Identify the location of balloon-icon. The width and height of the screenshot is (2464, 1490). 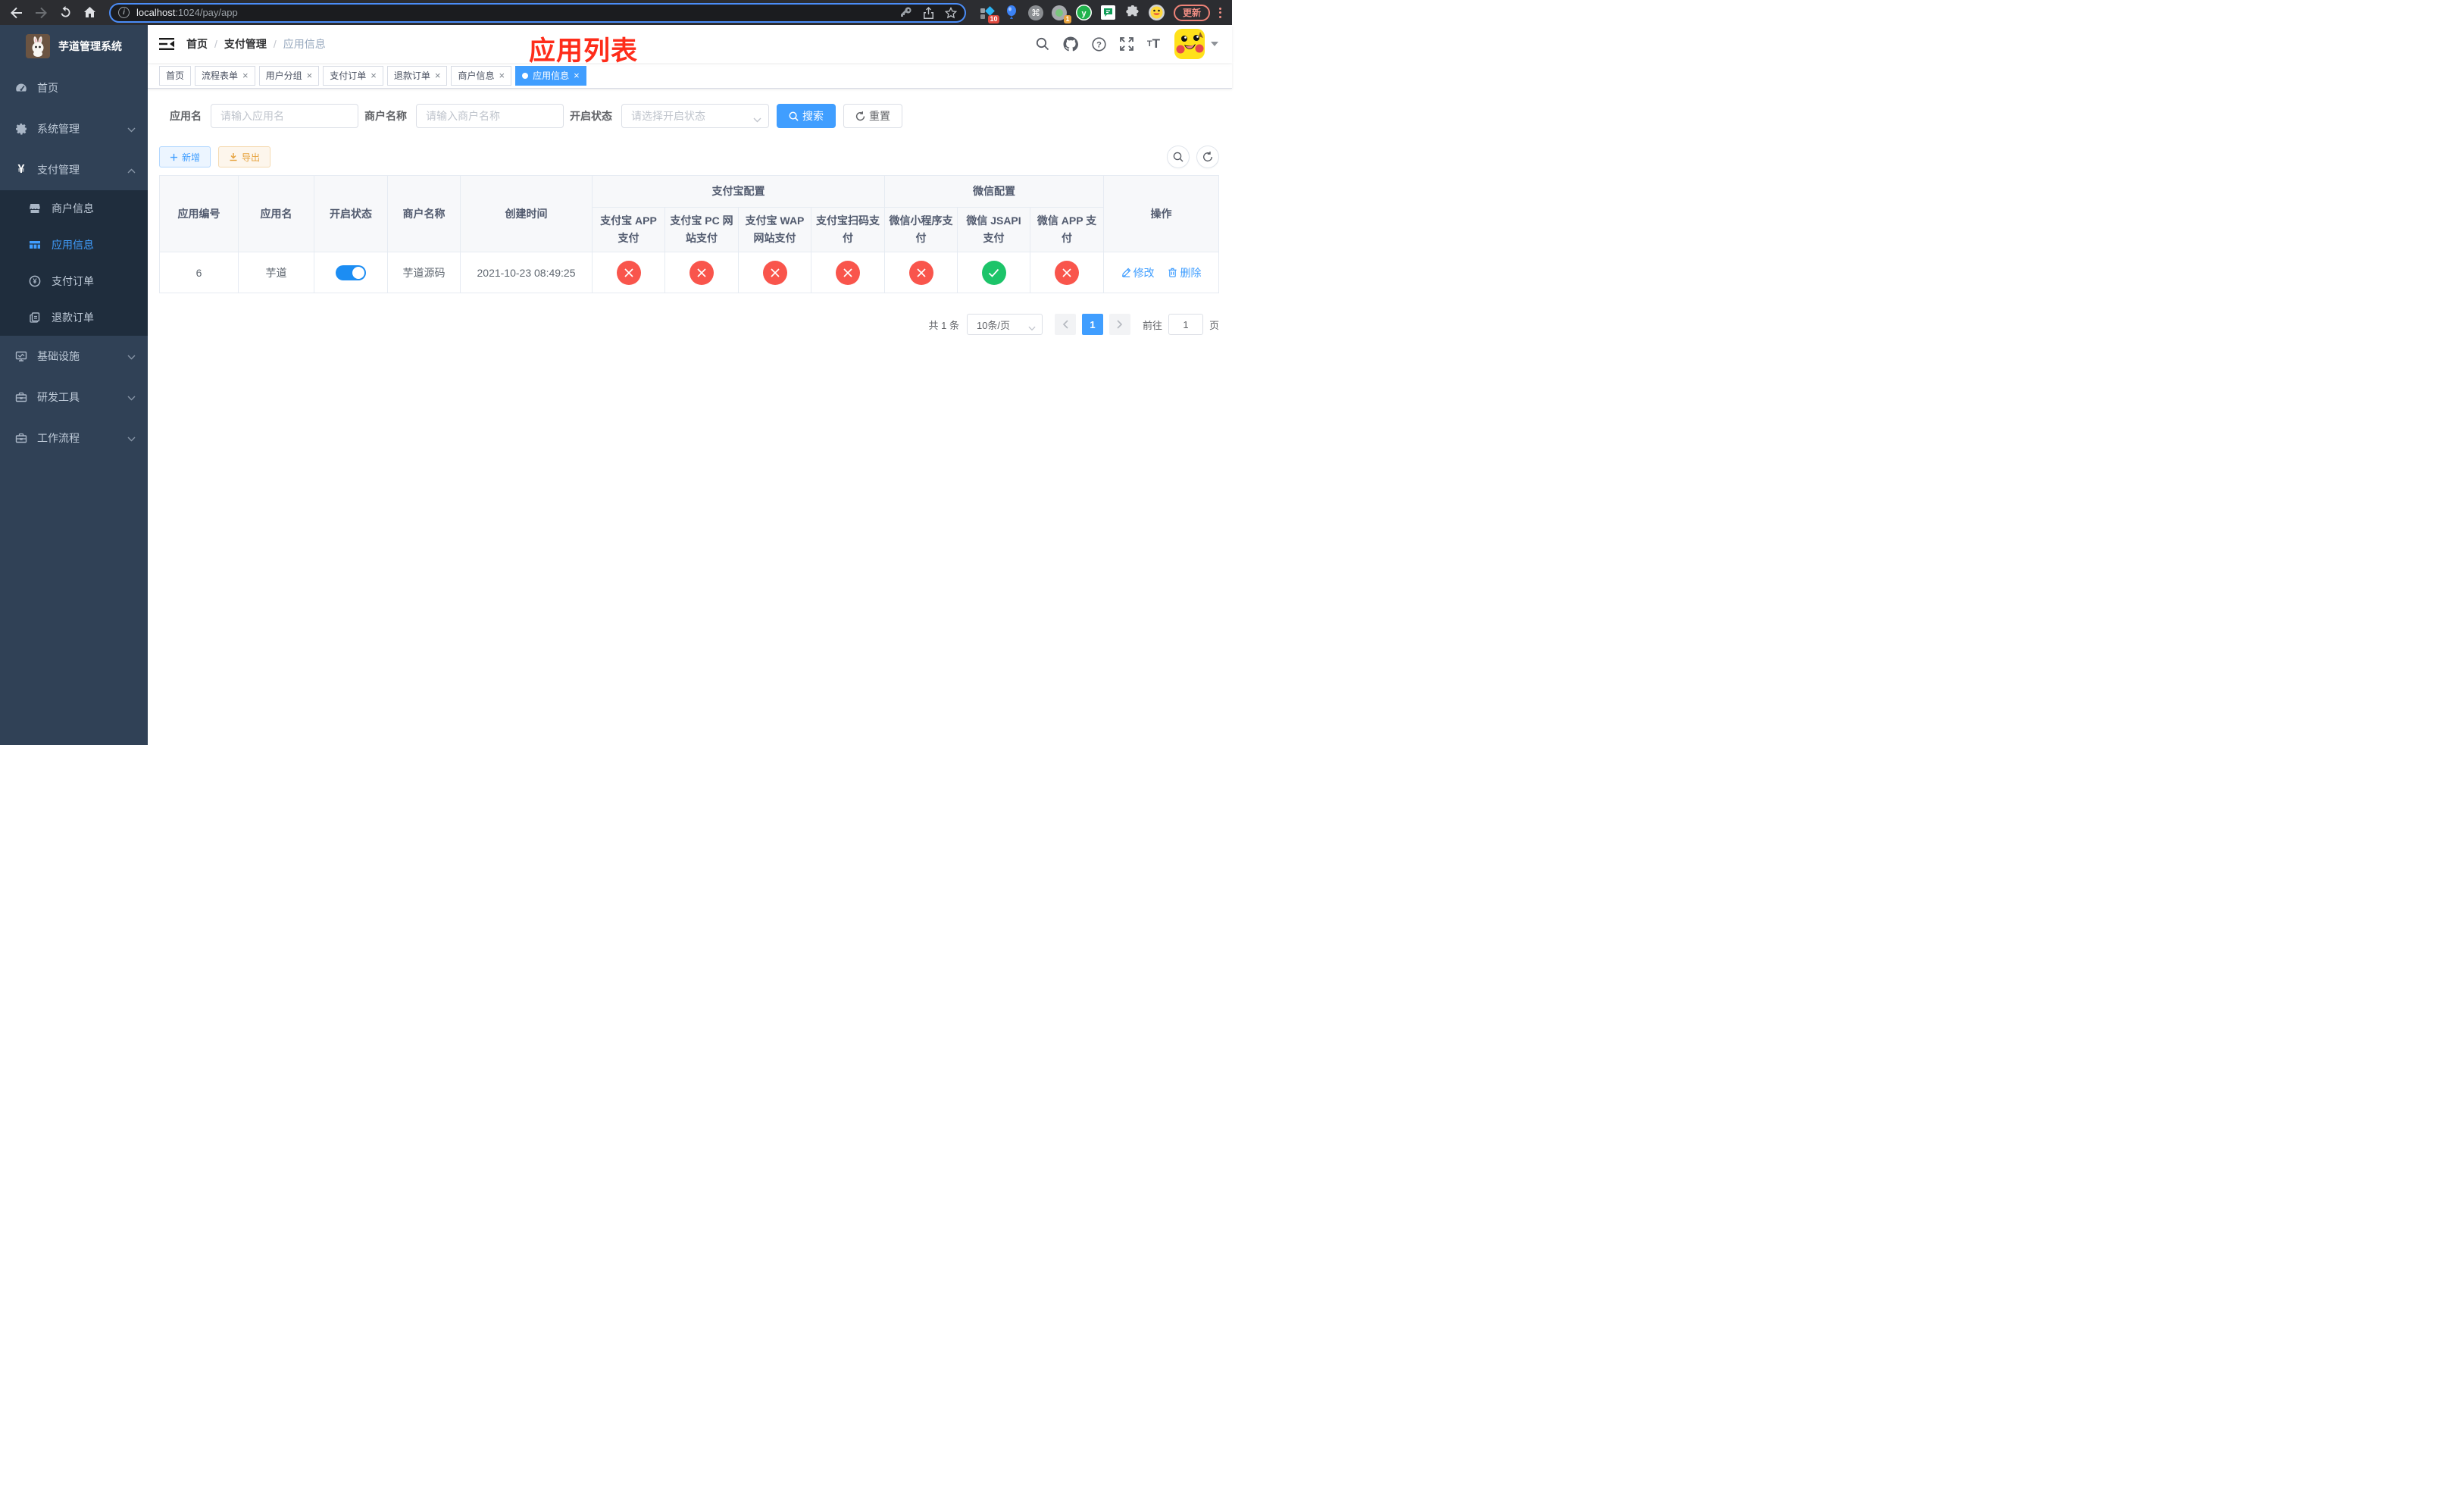
(1012, 12).